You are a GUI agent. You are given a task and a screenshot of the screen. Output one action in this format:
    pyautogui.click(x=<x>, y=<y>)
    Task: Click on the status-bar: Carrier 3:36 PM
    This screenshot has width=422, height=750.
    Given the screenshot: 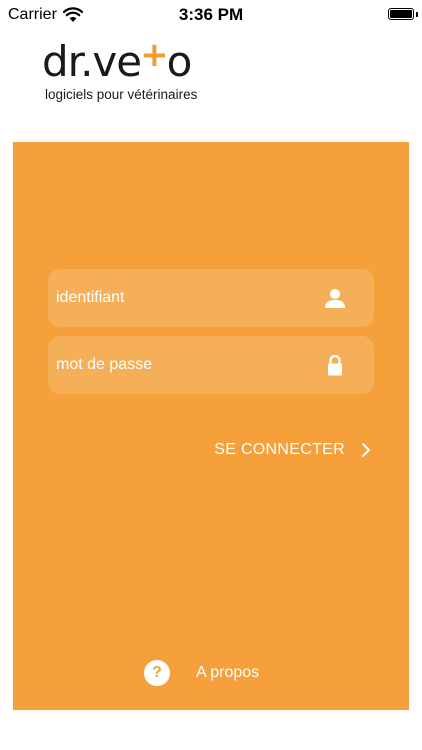 What is the action you would take?
    pyautogui.click(x=211, y=15)
    